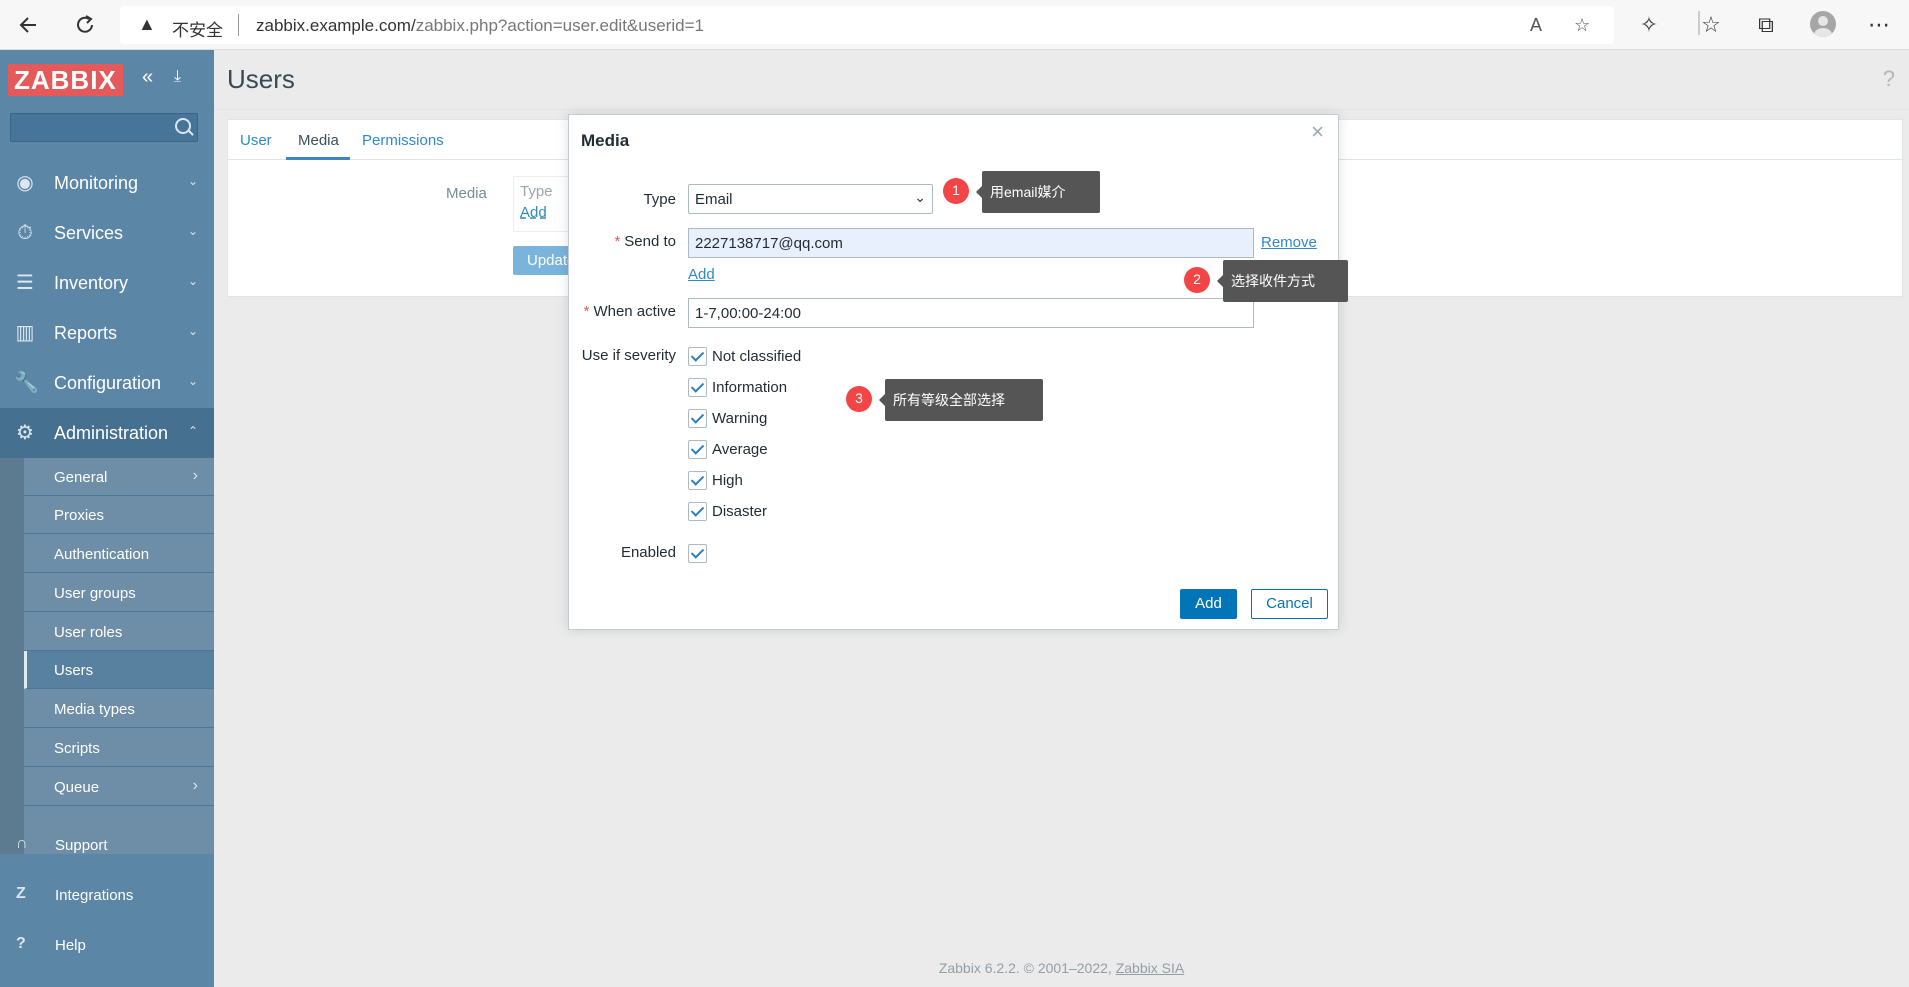 This screenshot has height=987, width=1909. Describe the element at coordinates (1038, 192) in the screenshot. I see `annotation-tip-1: 用email媒介` at that location.